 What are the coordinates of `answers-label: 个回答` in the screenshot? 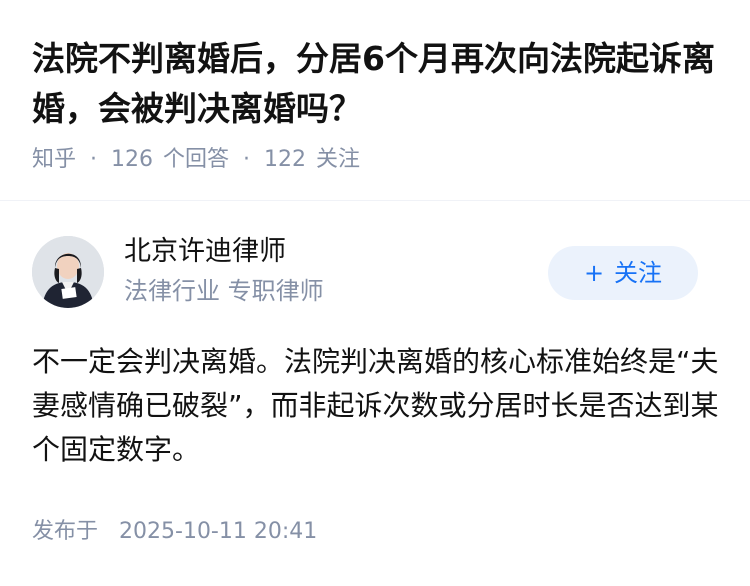 It's located at (196, 160).